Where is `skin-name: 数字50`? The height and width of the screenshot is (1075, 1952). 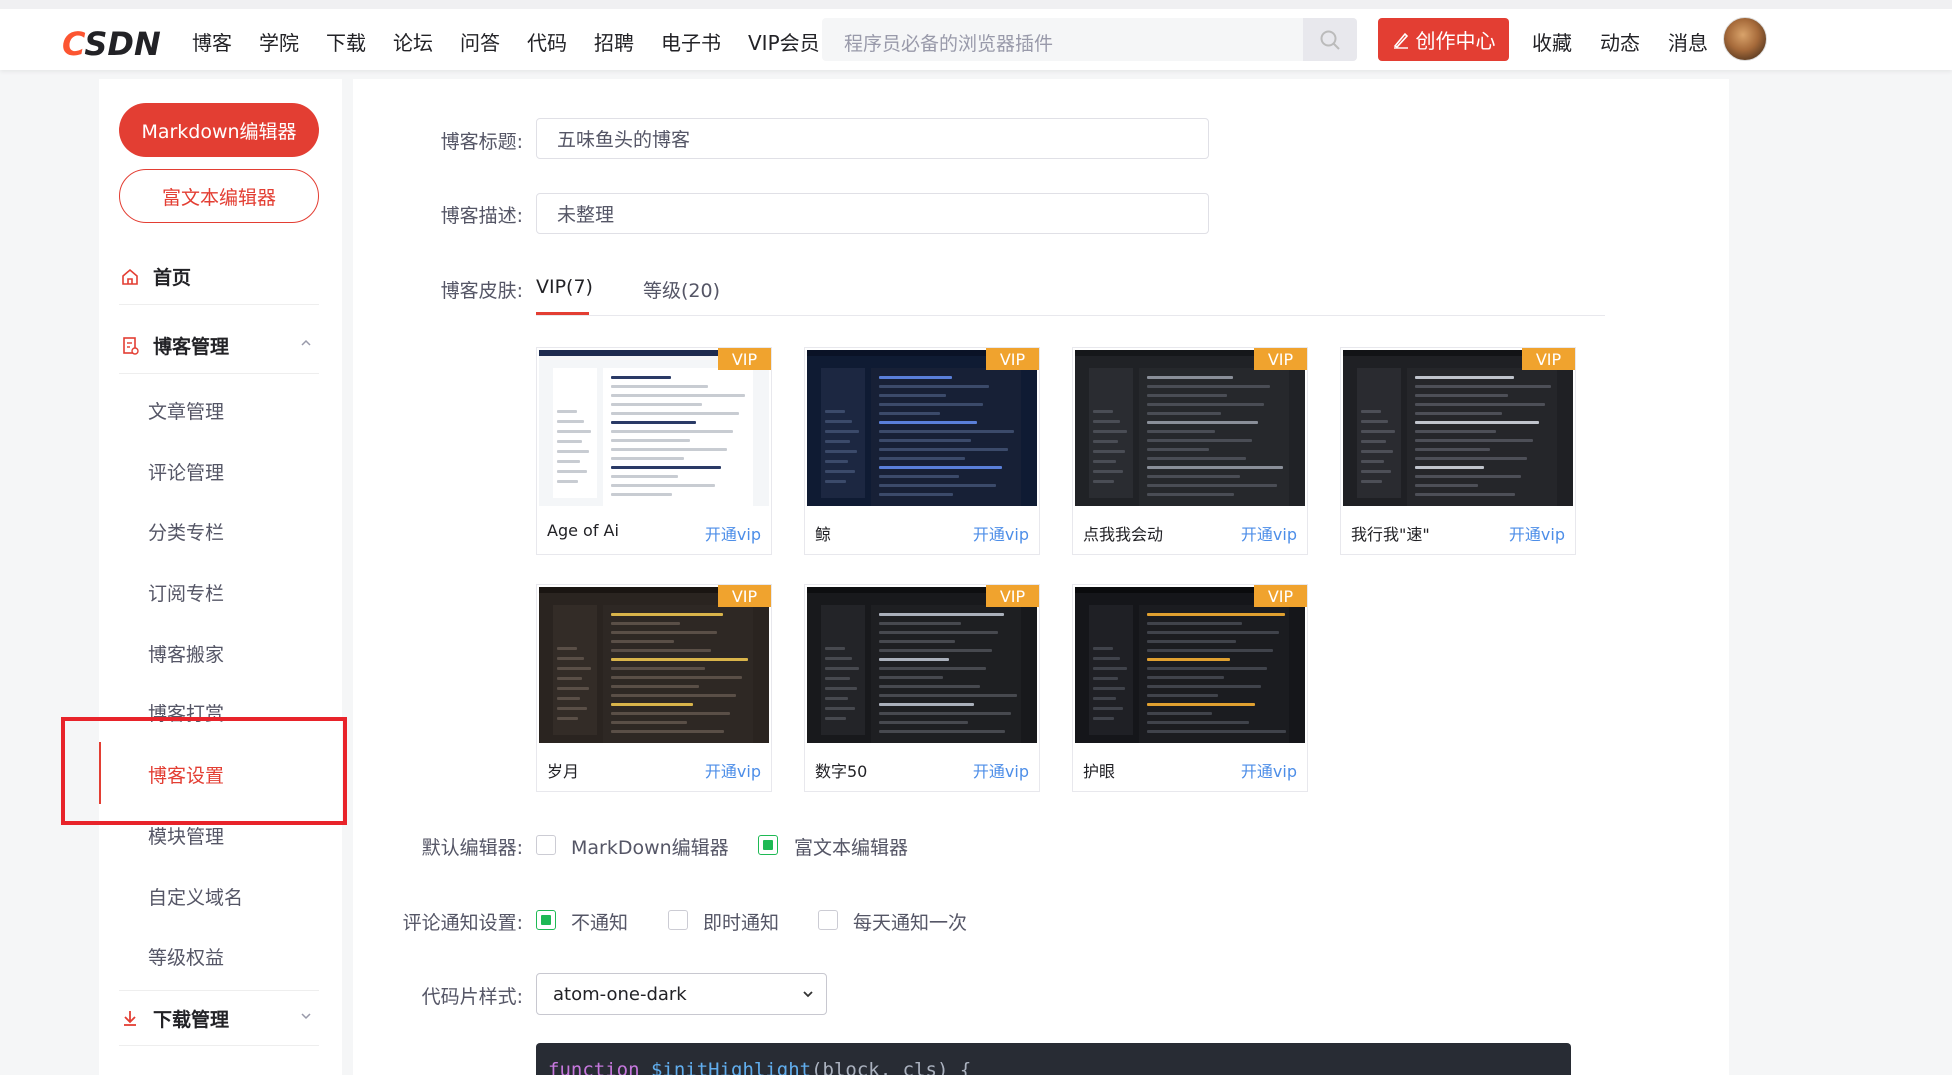 skin-name: 数字50 is located at coordinates (841, 771).